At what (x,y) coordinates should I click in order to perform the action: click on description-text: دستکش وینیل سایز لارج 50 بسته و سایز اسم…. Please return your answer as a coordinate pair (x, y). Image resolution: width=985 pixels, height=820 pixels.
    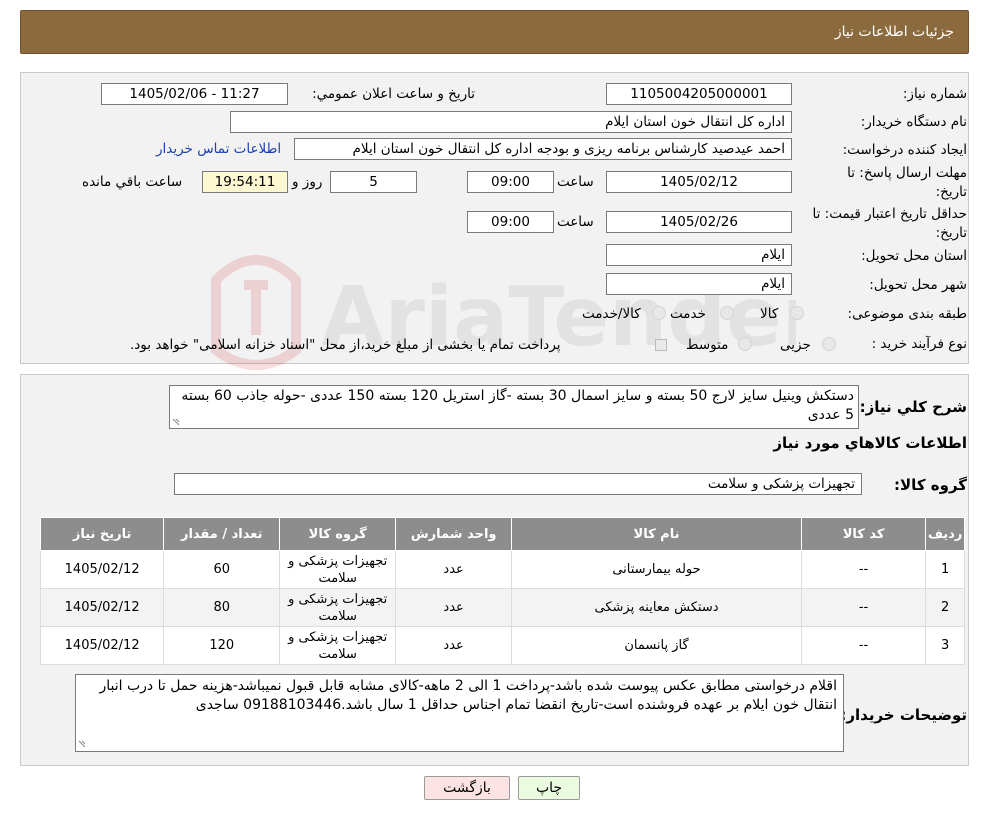
    Looking at the image, I should click on (517, 405).